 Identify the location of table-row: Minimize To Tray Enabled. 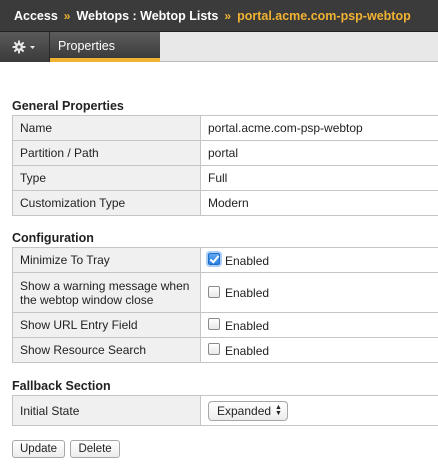
(225, 260).